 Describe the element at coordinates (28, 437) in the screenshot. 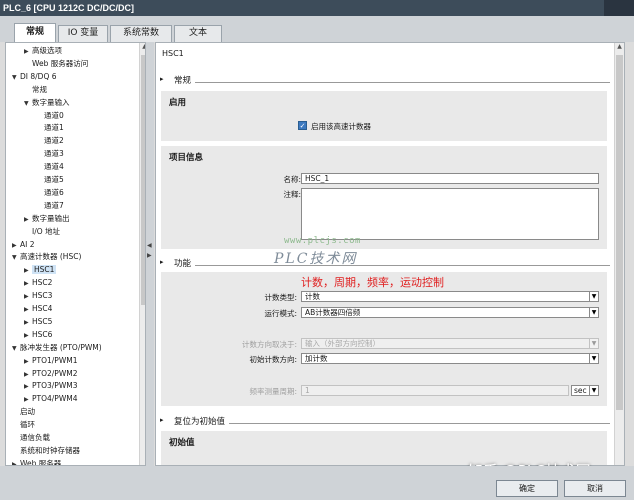

I see `tree-item: 通信负载` at that location.